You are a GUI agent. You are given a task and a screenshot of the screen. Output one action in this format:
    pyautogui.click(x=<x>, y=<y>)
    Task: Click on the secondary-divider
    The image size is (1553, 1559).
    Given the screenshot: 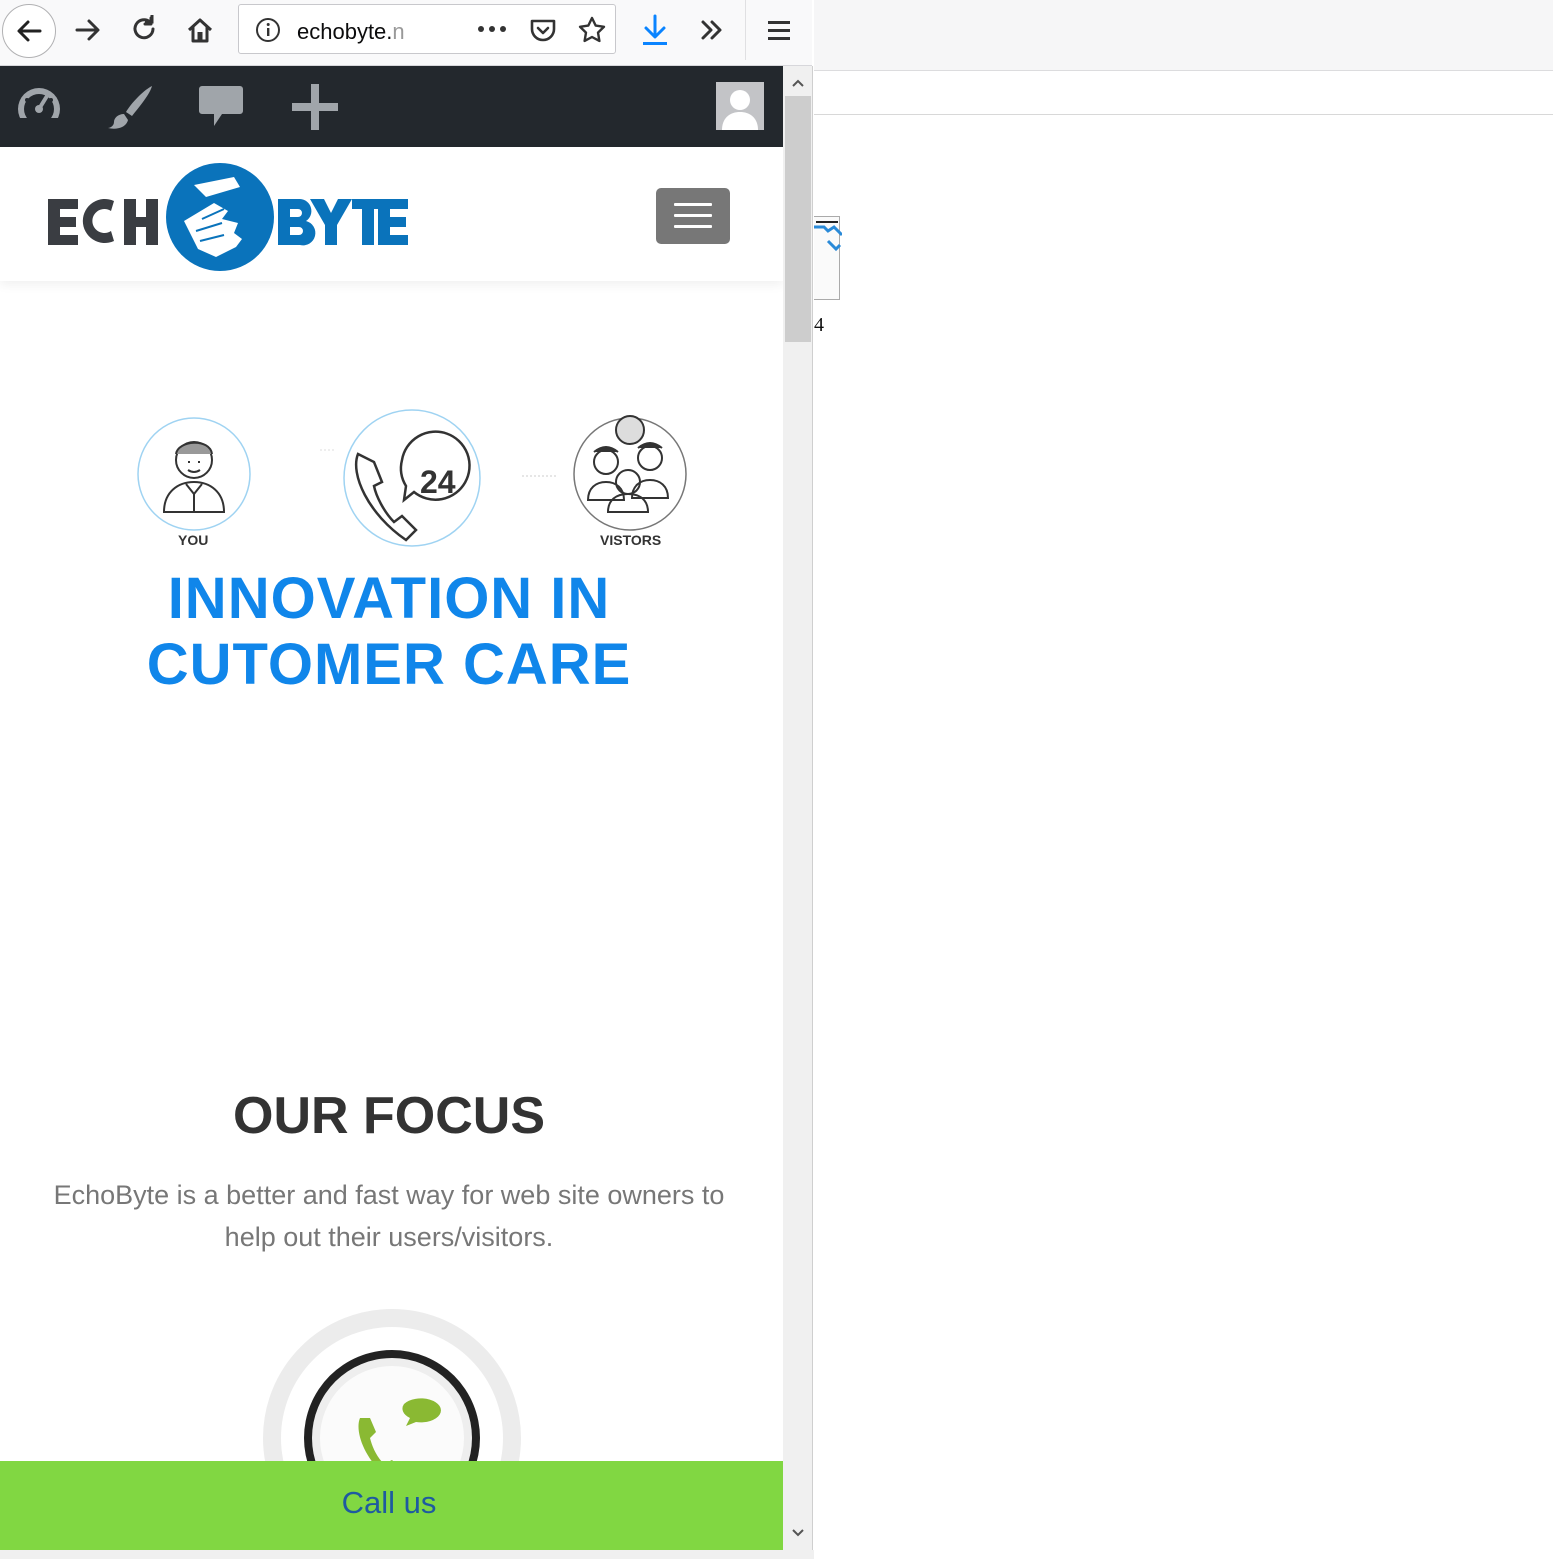 What is the action you would take?
    pyautogui.click(x=1183, y=114)
    